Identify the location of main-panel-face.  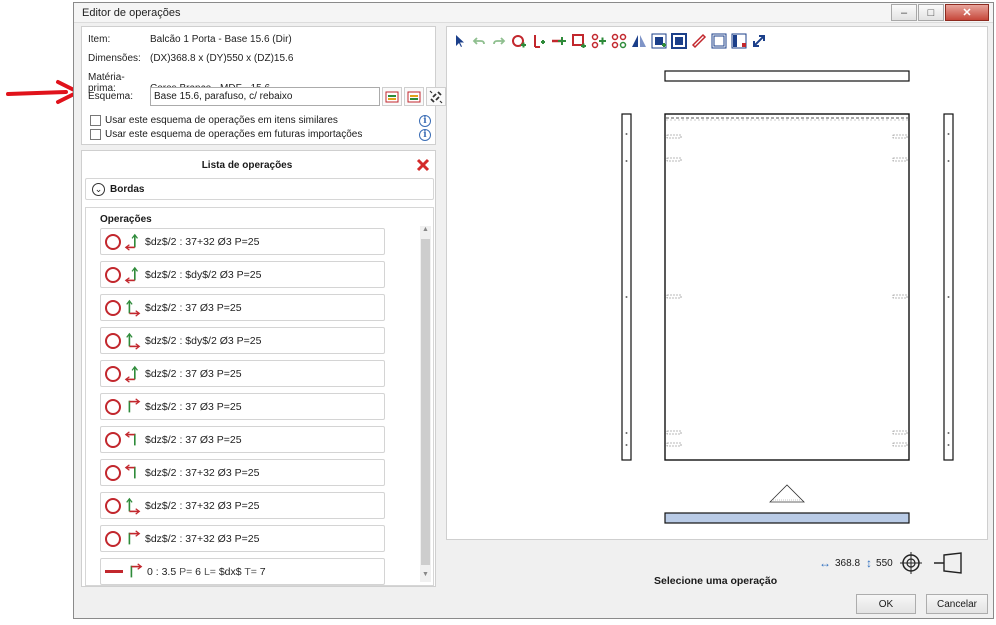
(787, 287).